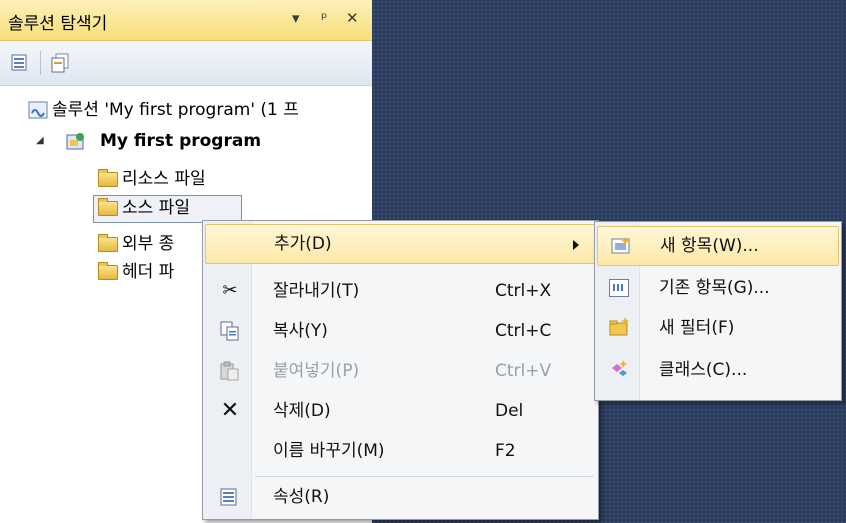 This screenshot has height=523, width=846. Describe the element at coordinates (324, 18) in the screenshot. I see `pin-icon: ᵖ` at that location.